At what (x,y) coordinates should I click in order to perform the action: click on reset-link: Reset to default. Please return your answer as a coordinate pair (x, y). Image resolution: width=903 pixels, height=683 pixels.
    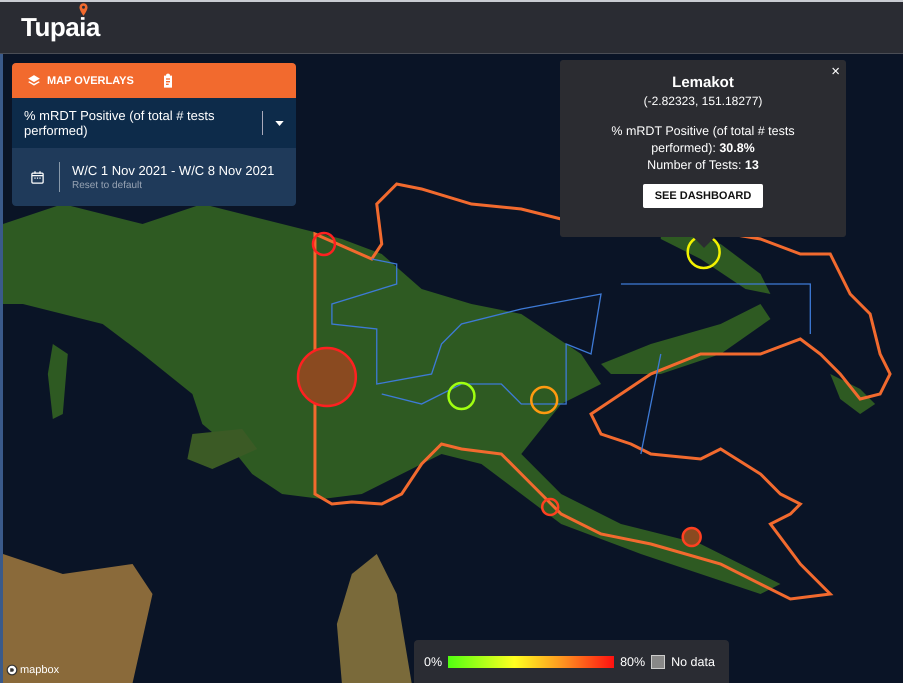
    Looking at the image, I should click on (173, 185).